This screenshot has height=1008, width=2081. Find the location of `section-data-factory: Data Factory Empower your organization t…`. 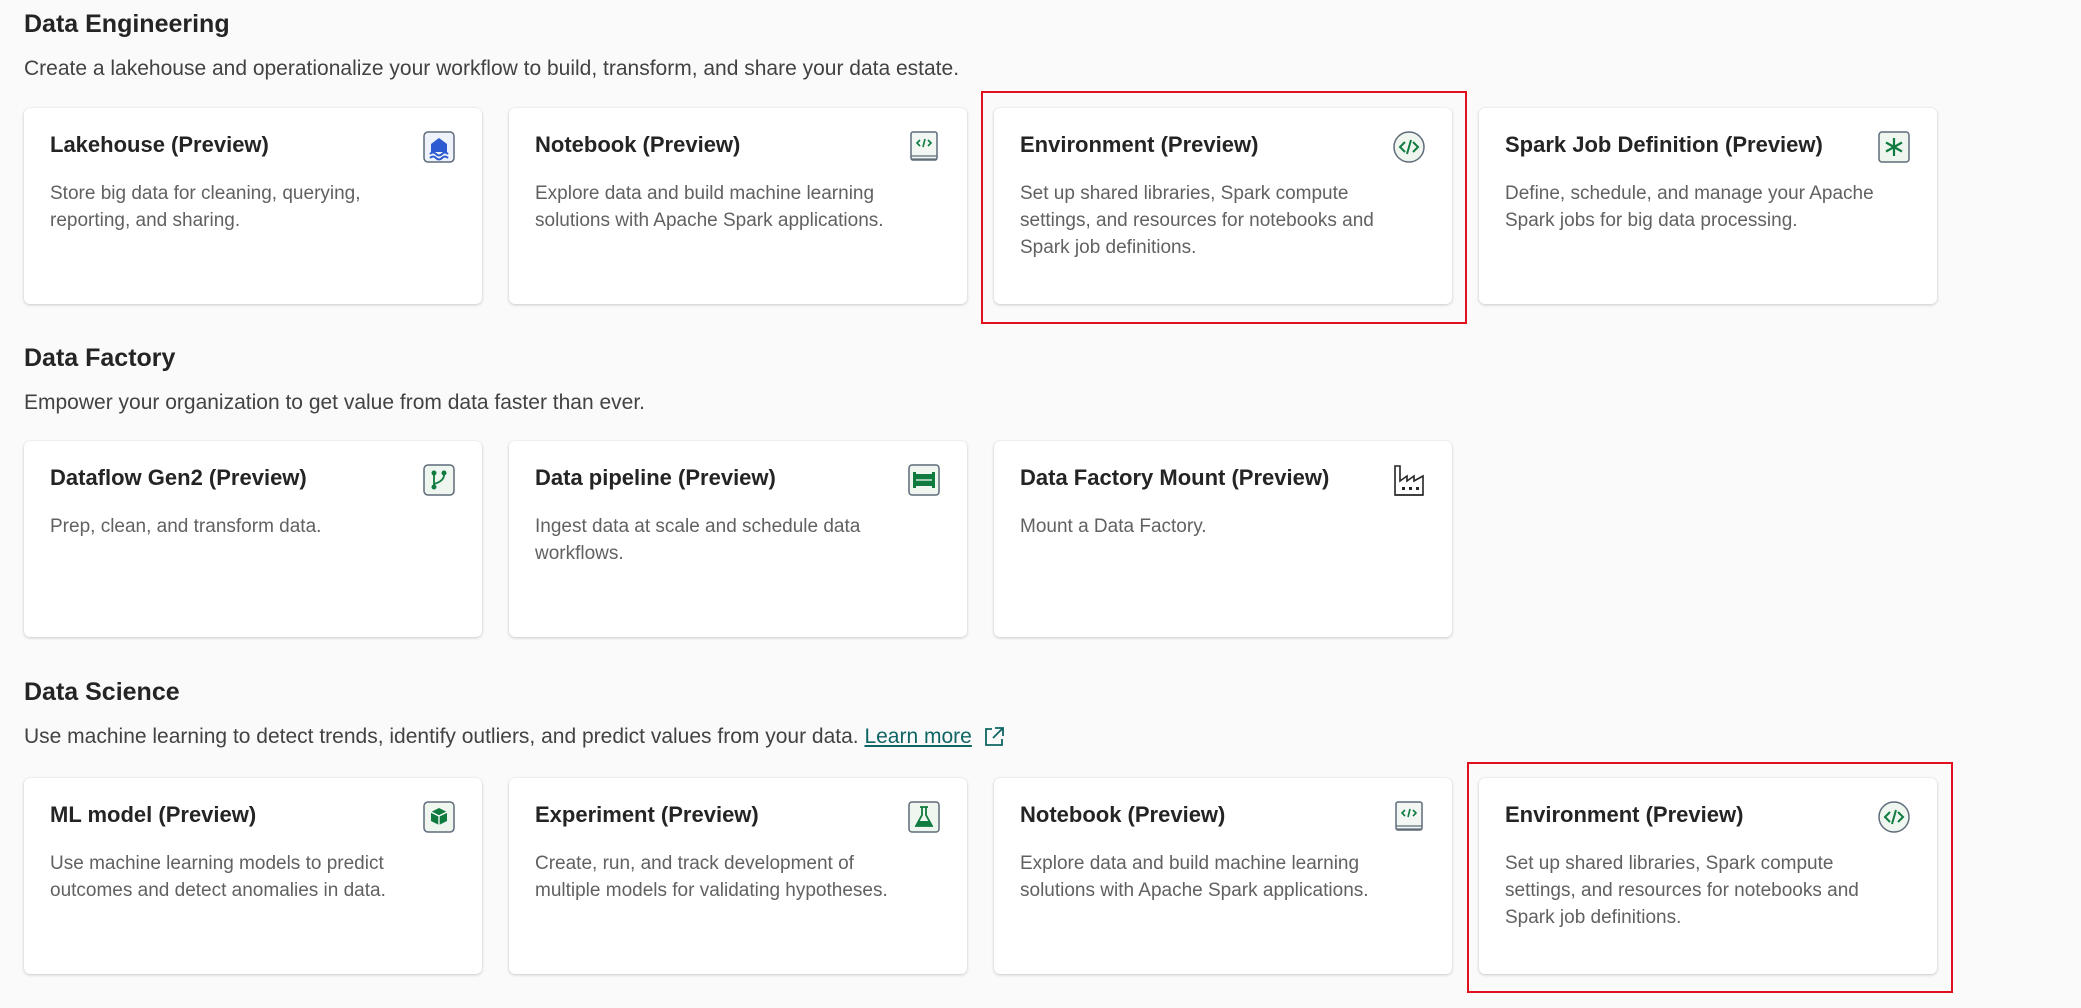

section-data-factory: Data Factory Empower your organization t… is located at coordinates (334, 379).